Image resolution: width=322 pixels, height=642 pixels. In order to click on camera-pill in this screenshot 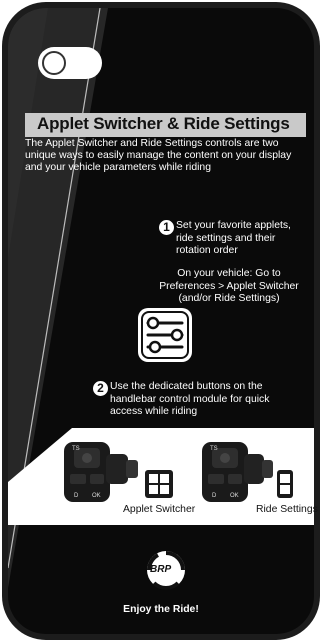, I will do `click(70, 63)`.